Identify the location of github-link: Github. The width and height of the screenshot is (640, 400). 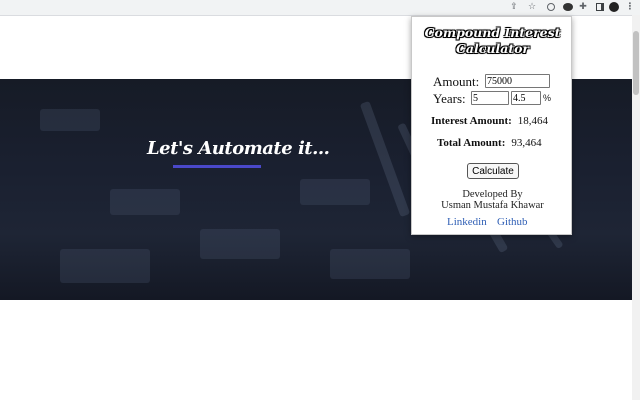
(512, 222).